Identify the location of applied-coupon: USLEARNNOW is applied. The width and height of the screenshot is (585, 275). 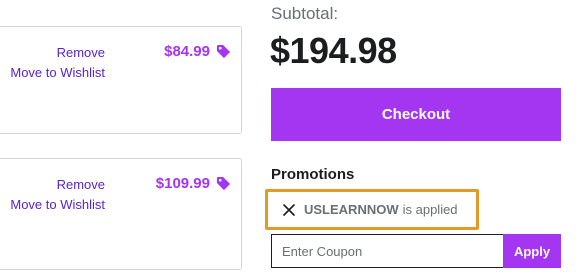
(372, 209).